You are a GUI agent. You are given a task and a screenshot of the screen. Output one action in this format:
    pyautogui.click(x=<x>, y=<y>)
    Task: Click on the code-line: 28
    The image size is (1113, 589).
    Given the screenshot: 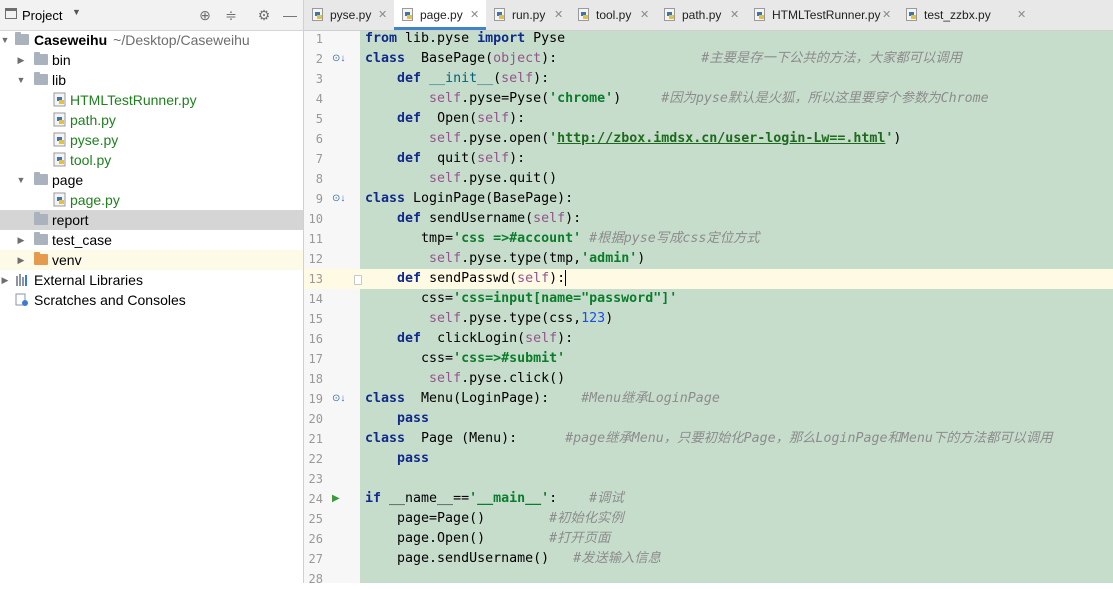 What is the action you would take?
    pyautogui.click(x=708, y=579)
    